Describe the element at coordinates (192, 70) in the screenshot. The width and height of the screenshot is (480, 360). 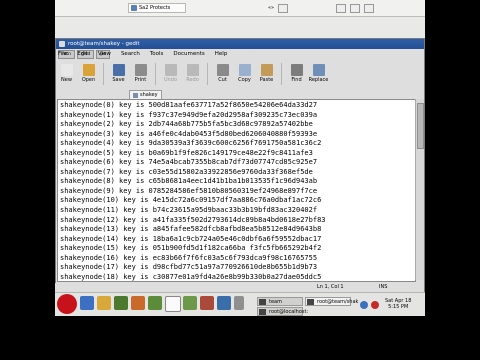
I see `redo-icon` at that location.